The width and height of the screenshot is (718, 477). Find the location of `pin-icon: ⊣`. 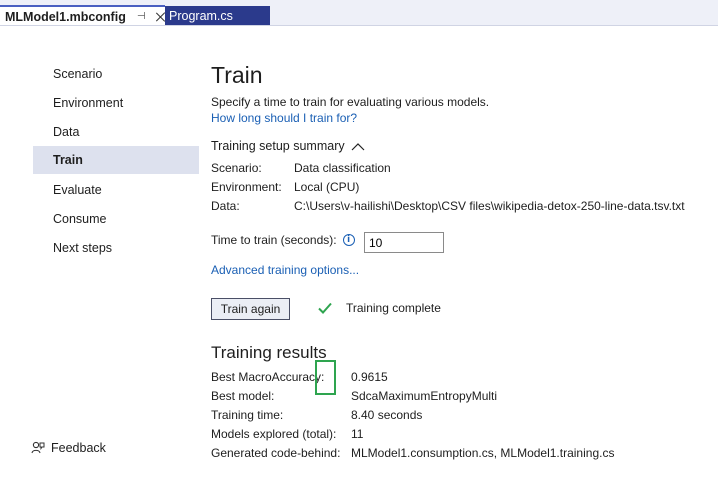

pin-icon: ⊣ is located at coordinates (141, 16).